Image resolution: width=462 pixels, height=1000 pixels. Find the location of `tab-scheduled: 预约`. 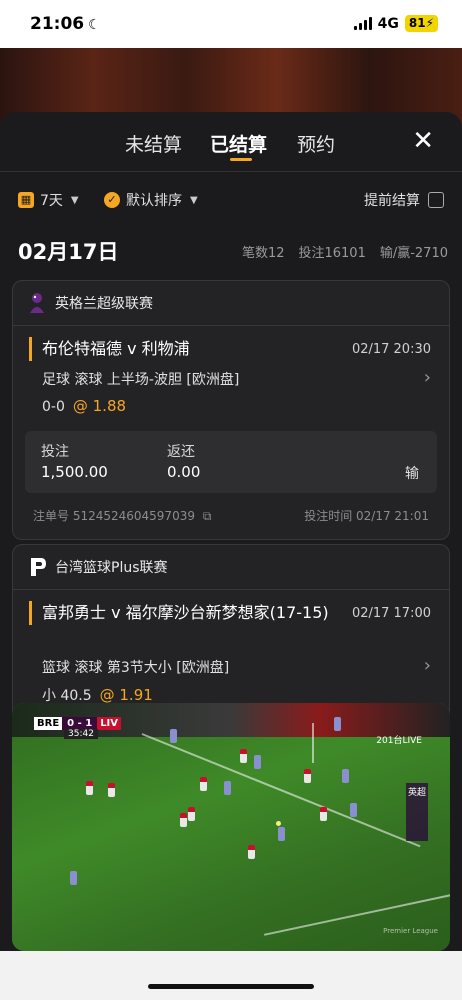

tab-scheduled: 预约 is located at coordinates (316, 143).